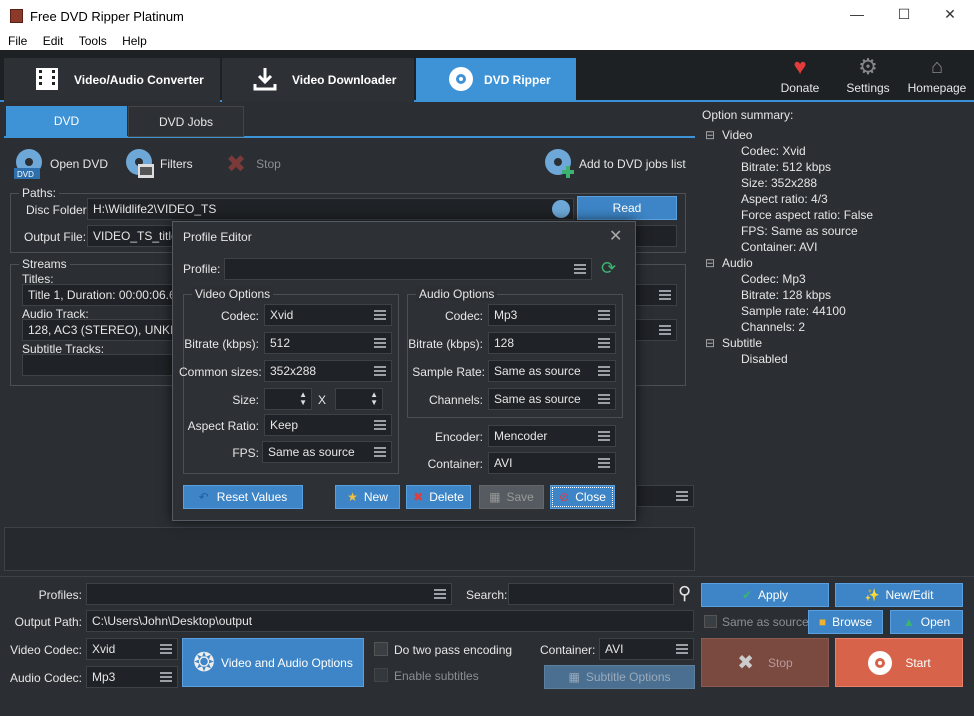 Image resolution: width=974 pixels, height=716 pixels. What do you see at coordinates (552, 436) in the screenshot?
I see `encoder-select: Mencoder` at bounding box center [552, 436].